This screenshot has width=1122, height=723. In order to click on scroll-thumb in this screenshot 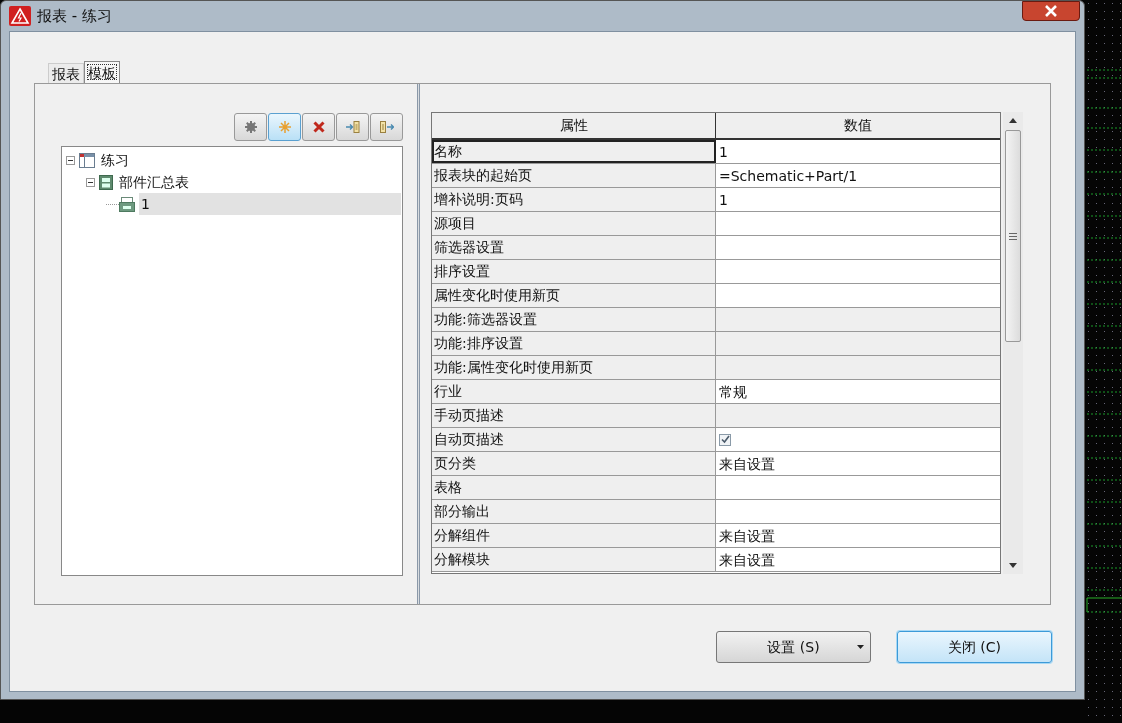, I will do `click(1013, 236)`.